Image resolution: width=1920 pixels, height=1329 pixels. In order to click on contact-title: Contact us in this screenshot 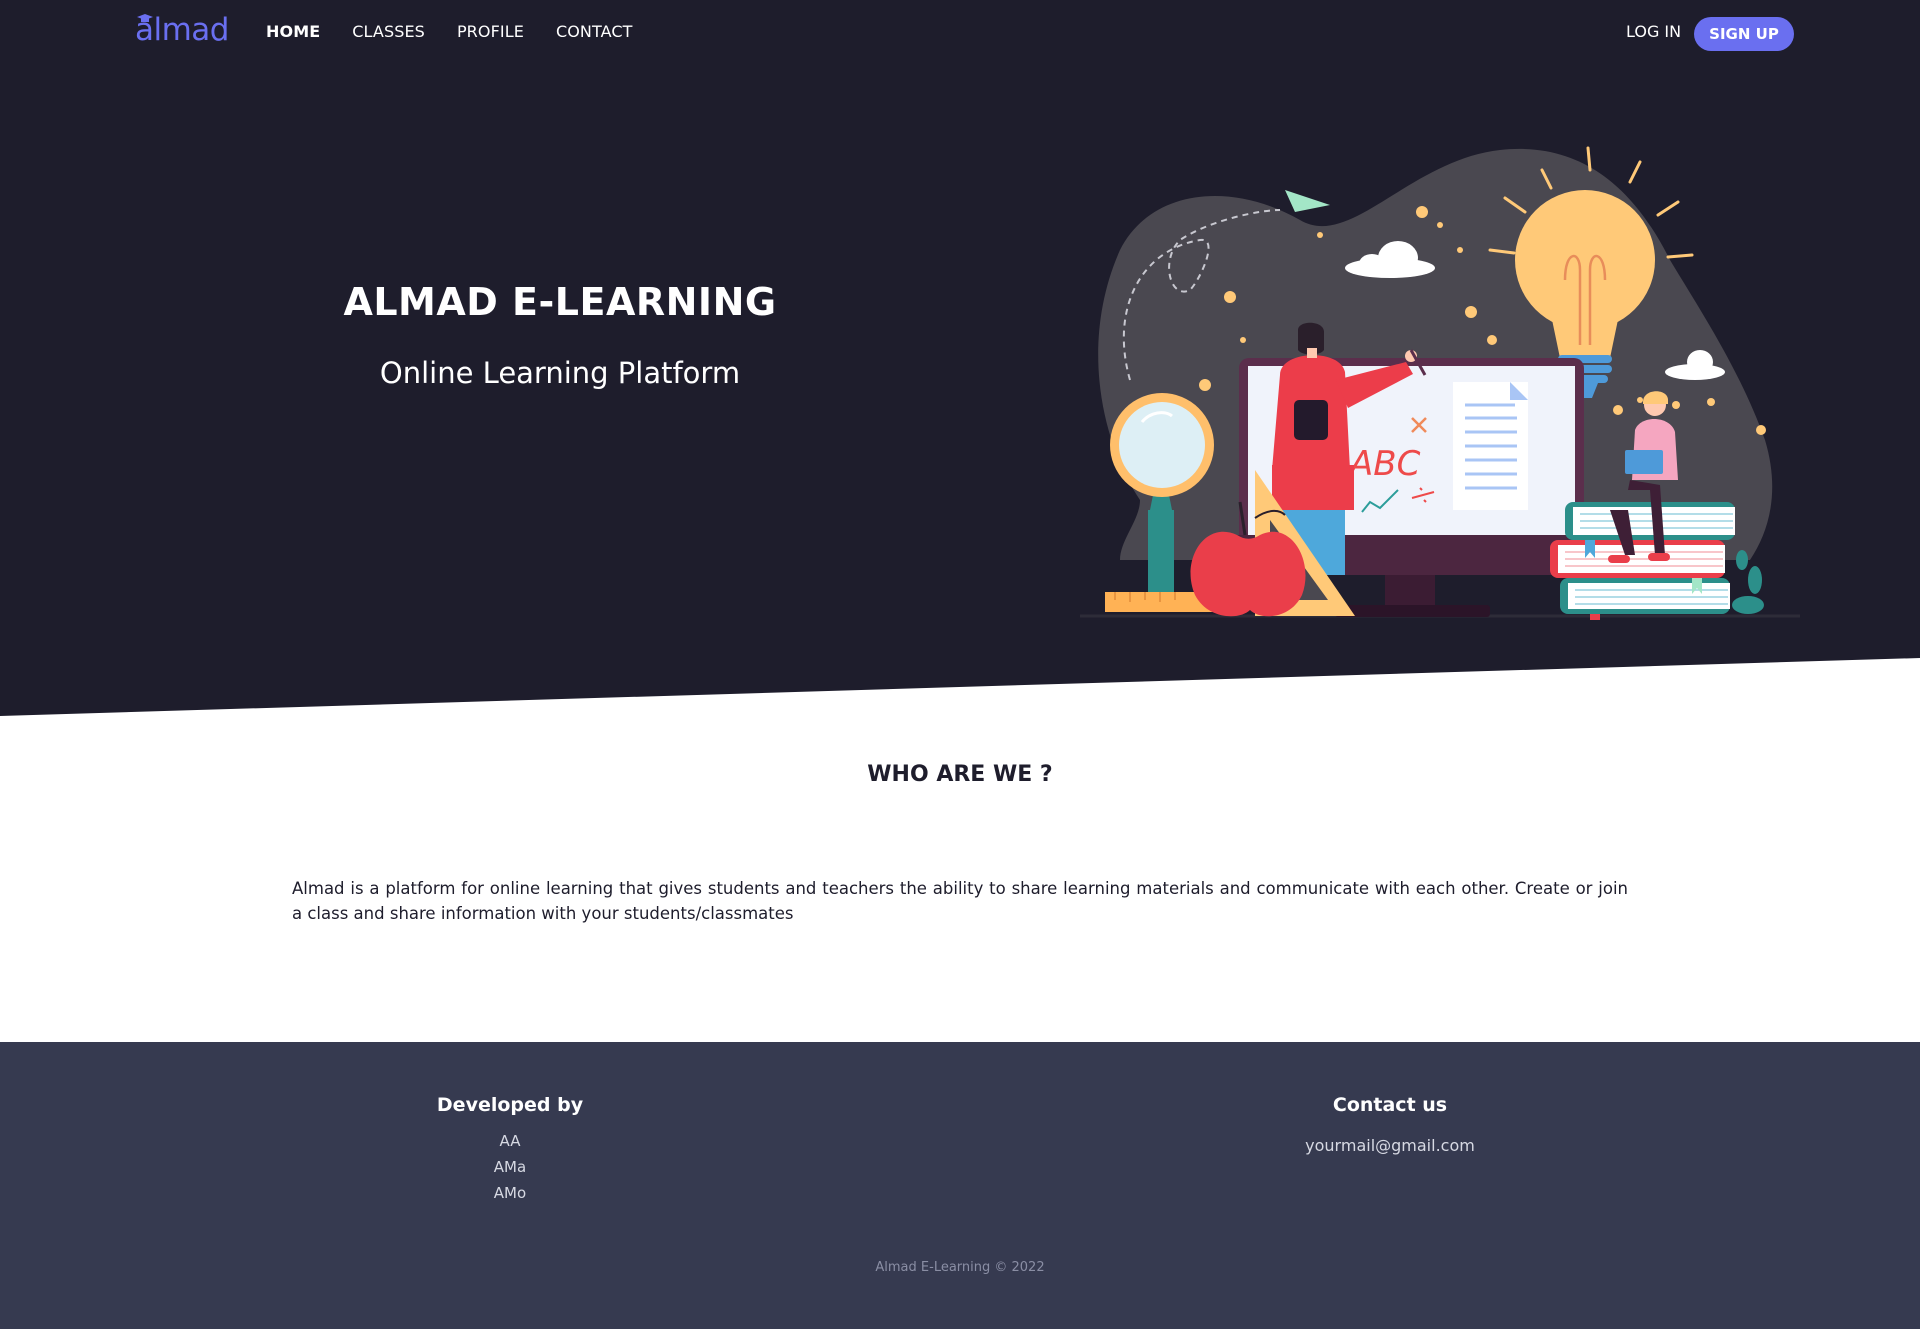, I will do `click(1390, 1105)`.